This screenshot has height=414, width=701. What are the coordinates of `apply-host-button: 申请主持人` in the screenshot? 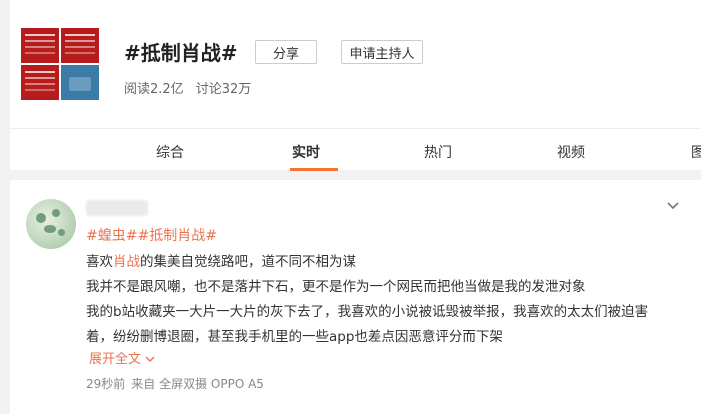 It's located at (382, 52).